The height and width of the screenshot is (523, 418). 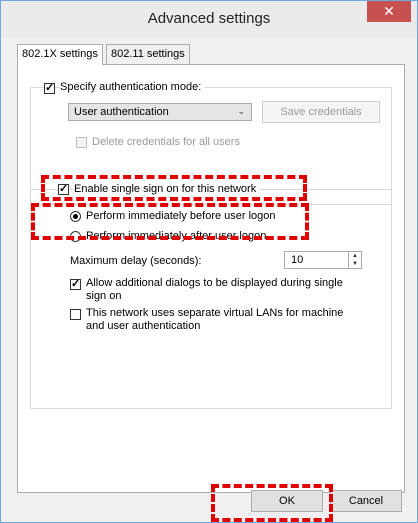 What do you see at coordinates (81, 142) in the screenshot?
I see `delete-credentials-checkbox` at bounding box center [81, 142].